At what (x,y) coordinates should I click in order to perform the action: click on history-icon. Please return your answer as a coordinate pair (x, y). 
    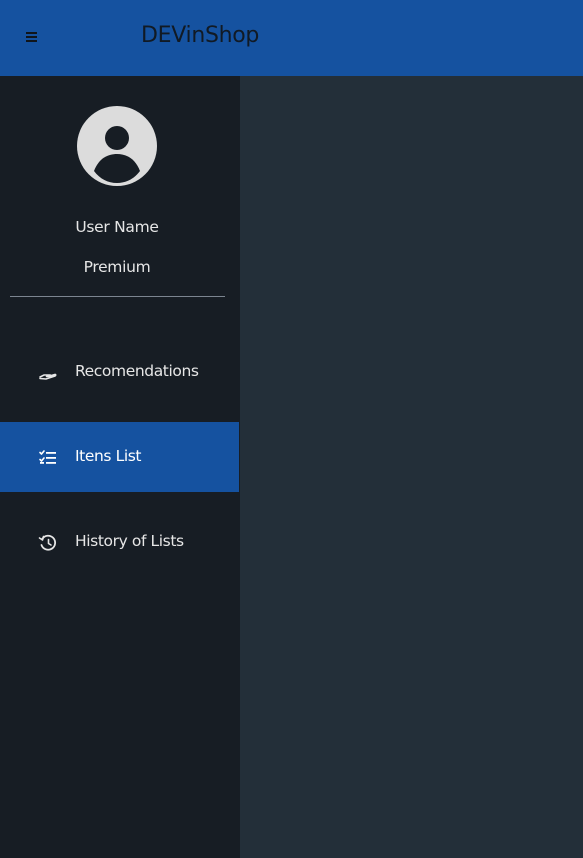
    Looking at the image, I should click on (48, 543).